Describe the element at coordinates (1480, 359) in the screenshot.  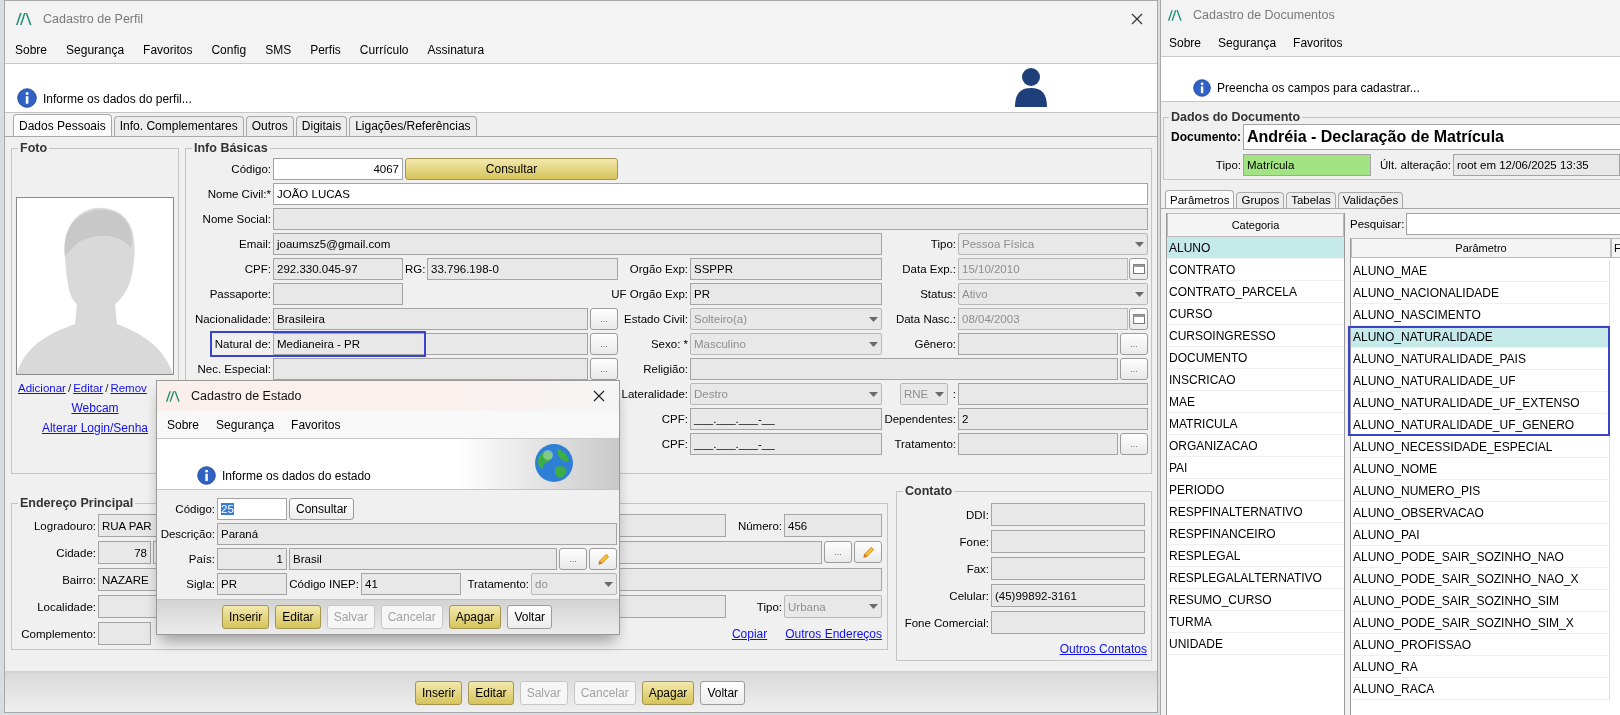
I see `list-item: ALUNO_NATURALIDADE_PAIS` at that location.